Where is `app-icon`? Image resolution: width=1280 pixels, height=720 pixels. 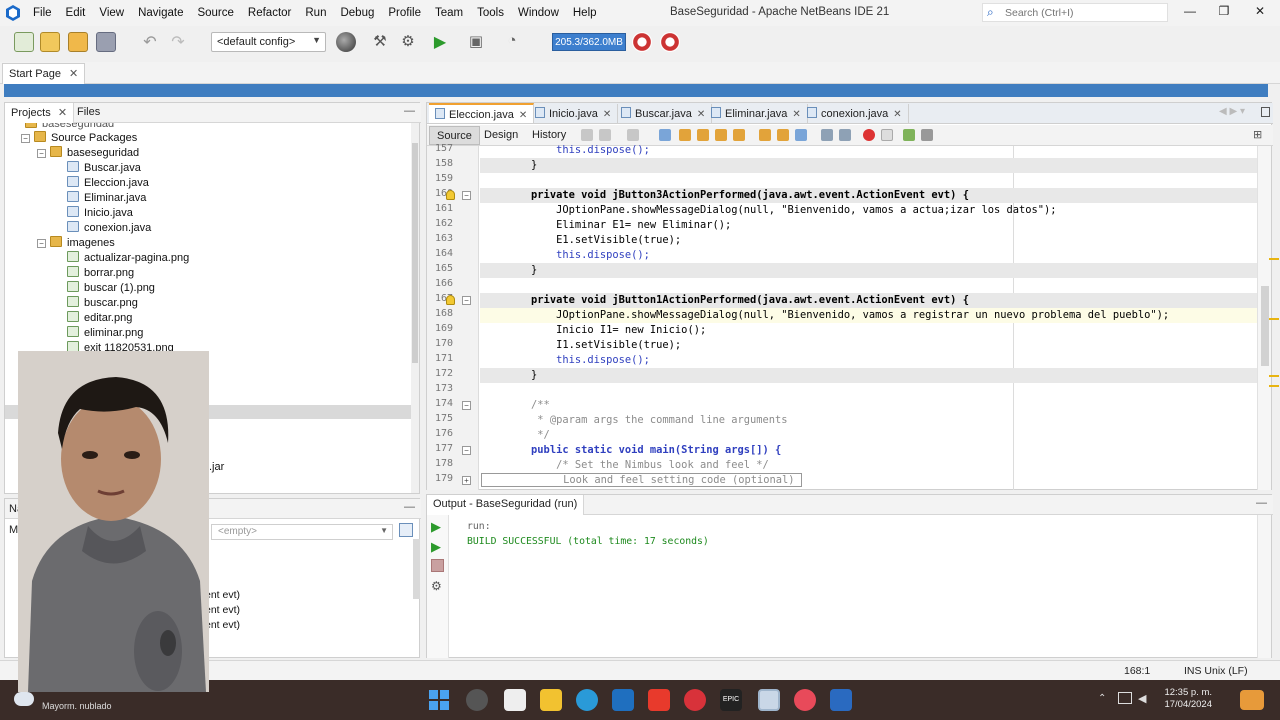 app-icon is located at coordinates (659, 700).